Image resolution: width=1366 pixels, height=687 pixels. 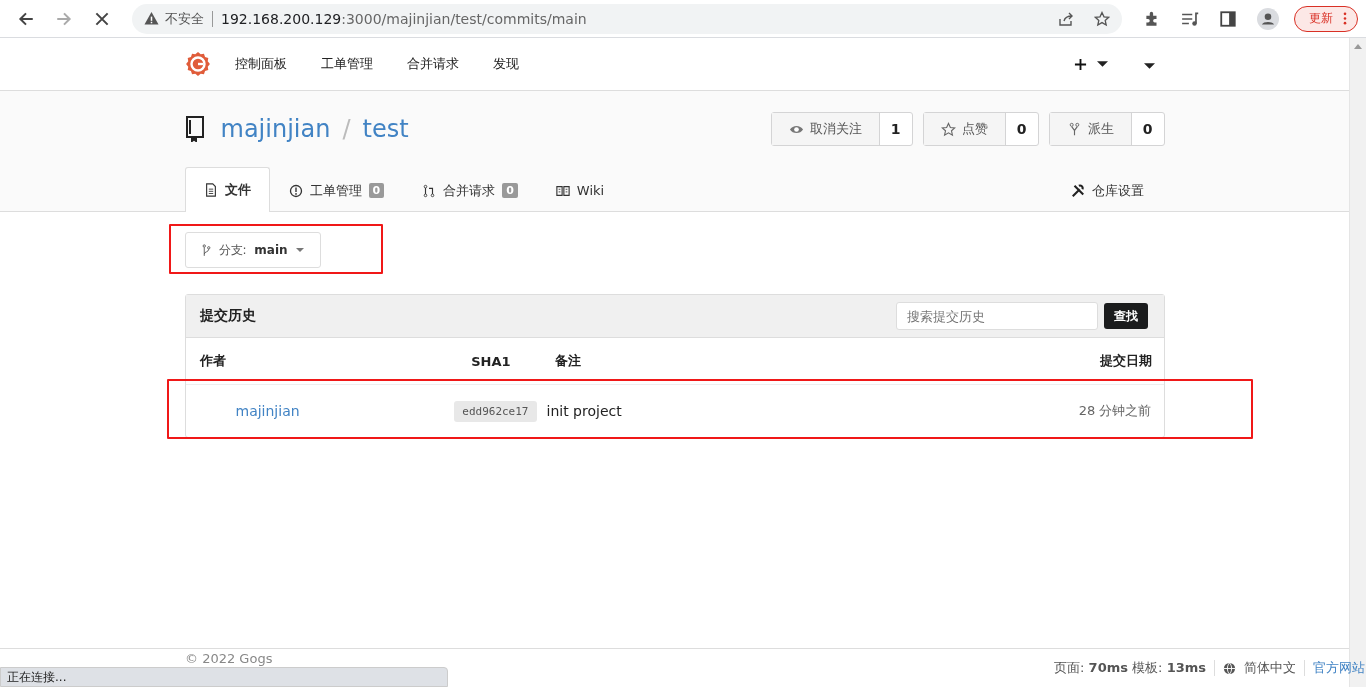 What do you see at coordinates (580, 190) in the screenshot?
I see `repo-tab: Wiki` at bounding box center [580, 190].